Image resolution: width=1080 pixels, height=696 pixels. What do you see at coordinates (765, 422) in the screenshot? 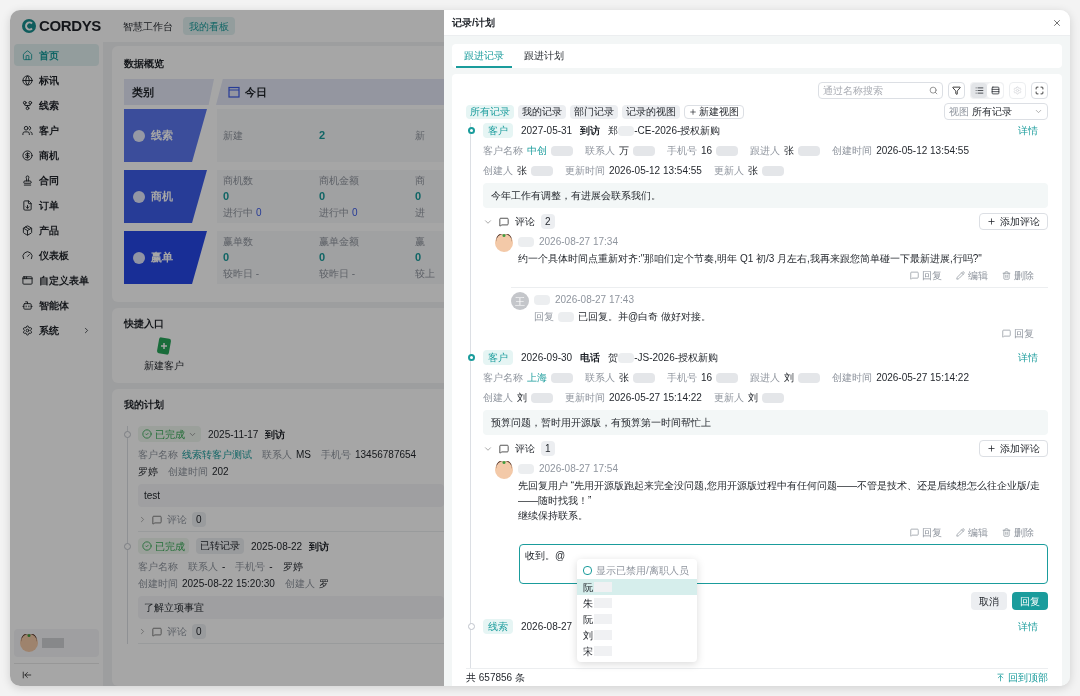
I see `record-content: 预算问题，暂时用开源版，有预算第一时间帮忙上` at bounding box center [765, 422].